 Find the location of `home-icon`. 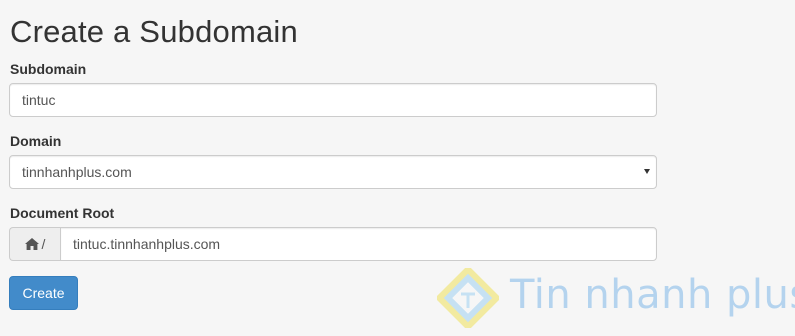

home-icon is located at coordinates (31, 244).